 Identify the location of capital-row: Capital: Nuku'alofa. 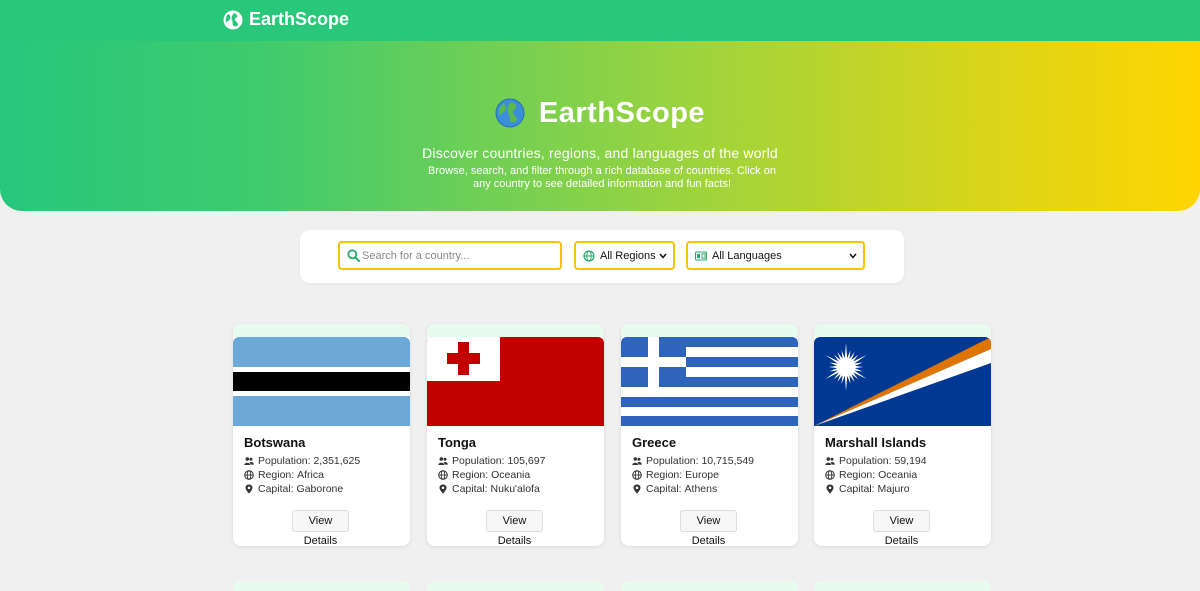
(489, 489).